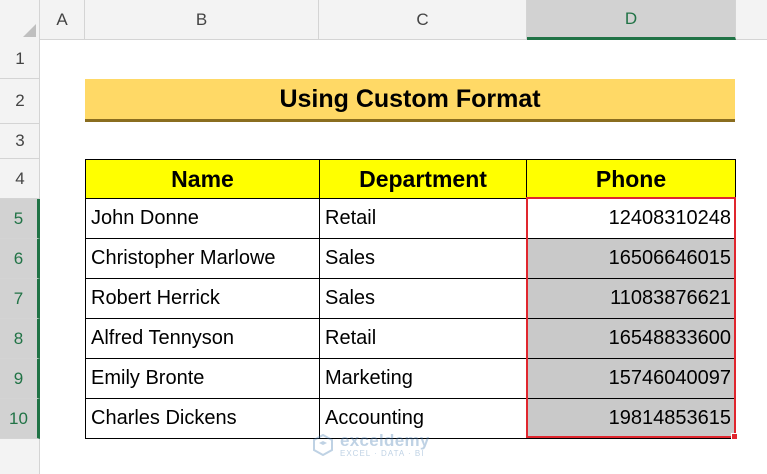 The width and height of the screenshot is (767, 474). What do you see at coordinates (203, 379) in the screenshot?
I see `name-cell: Emily Bronte` at bounding box center [203, 379].